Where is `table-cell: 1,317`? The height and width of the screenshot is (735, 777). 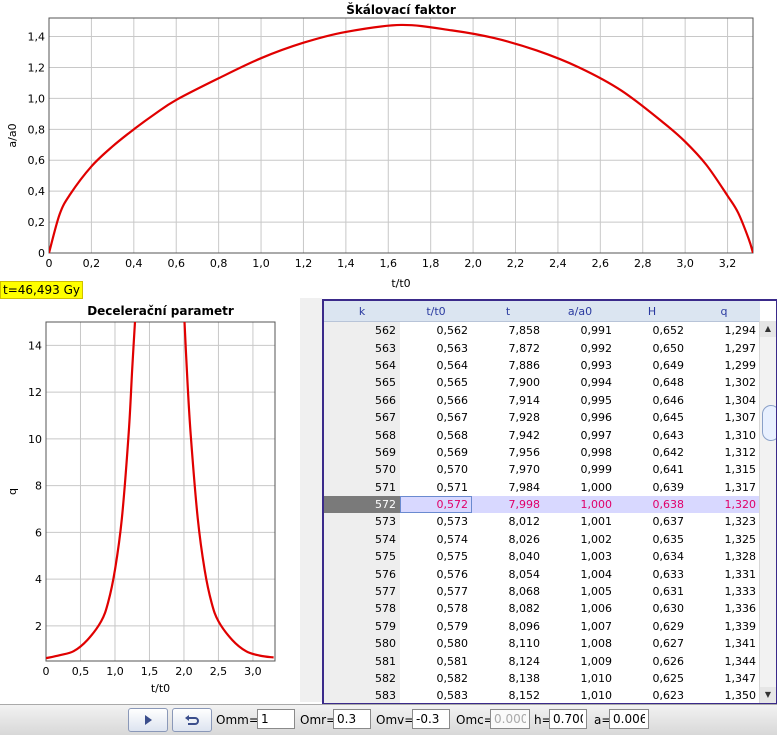
table-cell: 1,317 is located at coordinates (724, 487).